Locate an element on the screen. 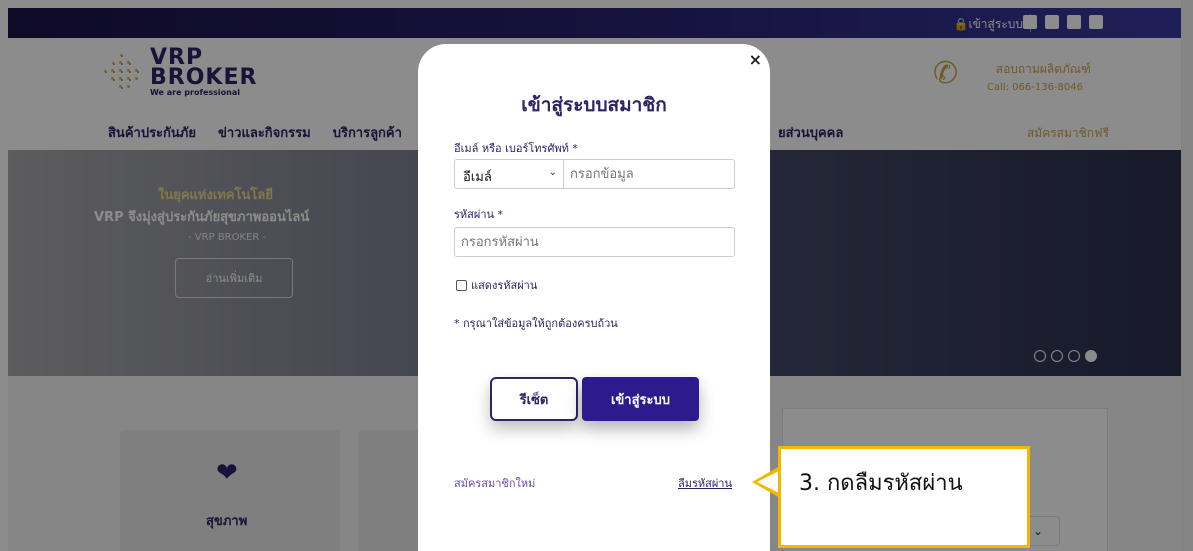  close-icon: × is located at coordinates (755, 59).